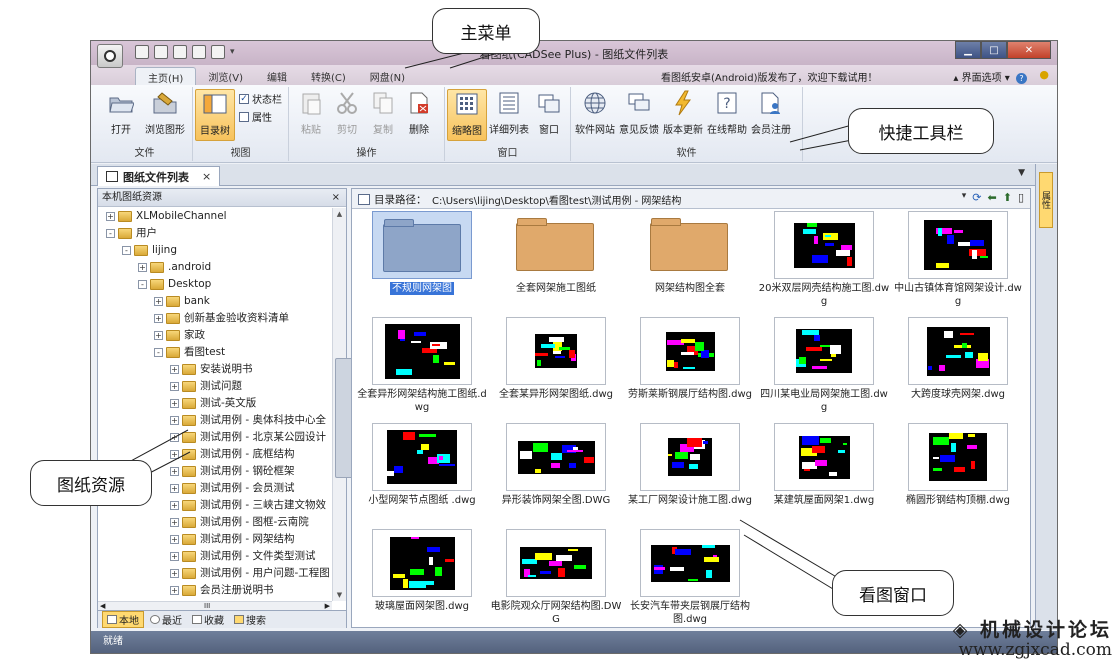  What do you see at coordinates (215, 573) in the screenshot?
I see `tree-node: + 测试用例 - 用户问题-工程图` at bounding box center [215, 573].